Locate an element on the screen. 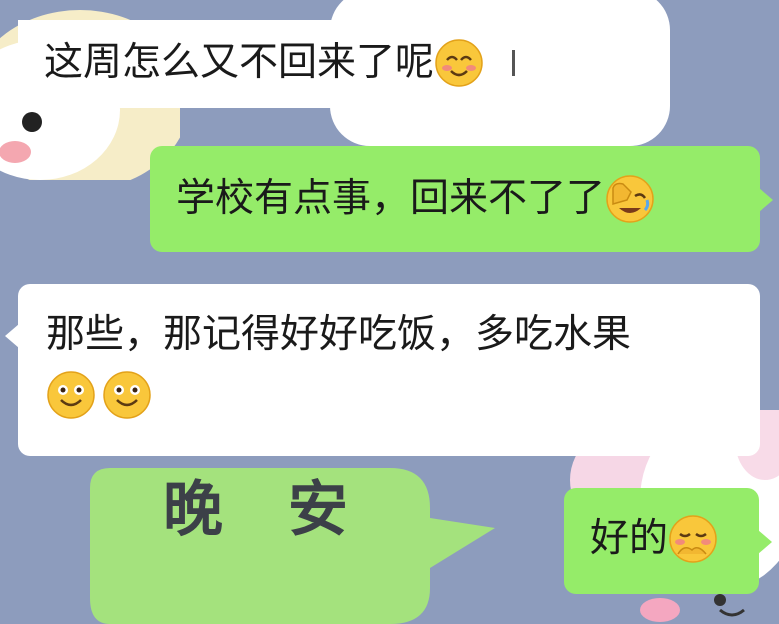  smiling-blush-emoji-icon is located at coordinates (459, 63).